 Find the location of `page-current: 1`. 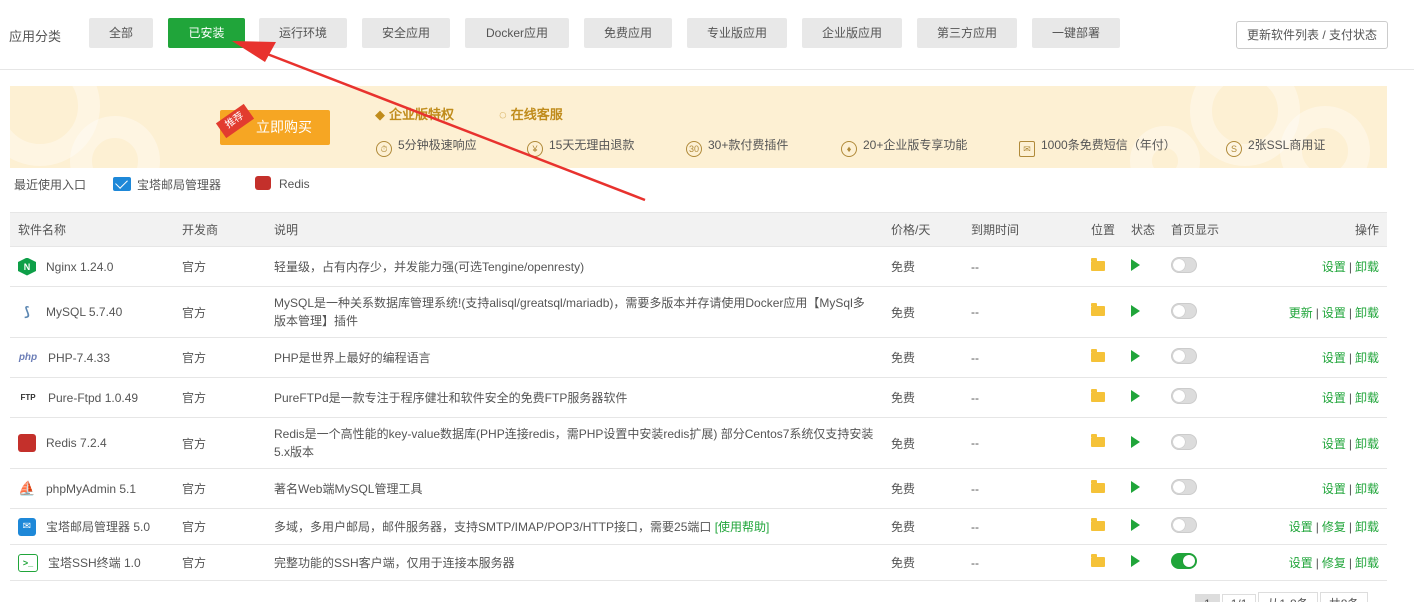

page-current: 1 is located at coordinates (1207, 598).